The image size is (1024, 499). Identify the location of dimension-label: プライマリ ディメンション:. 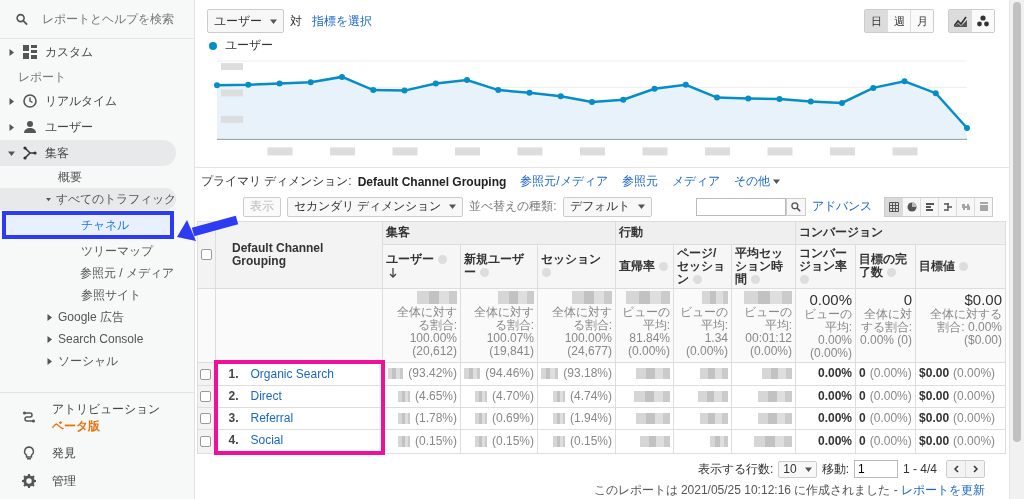
(276, 181).